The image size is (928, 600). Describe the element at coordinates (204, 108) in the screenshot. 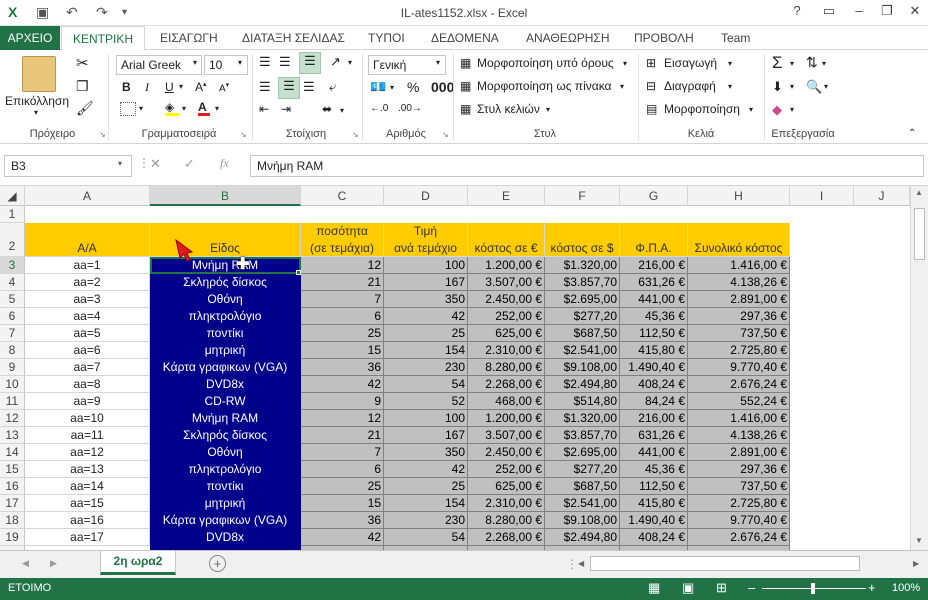

I see `font-color-icon: A` at that location.